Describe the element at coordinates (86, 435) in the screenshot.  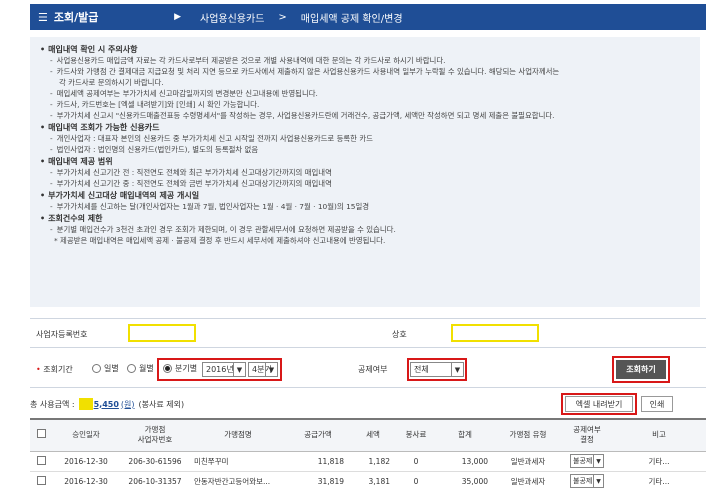
I see `header-date: 승인일자` at that location.